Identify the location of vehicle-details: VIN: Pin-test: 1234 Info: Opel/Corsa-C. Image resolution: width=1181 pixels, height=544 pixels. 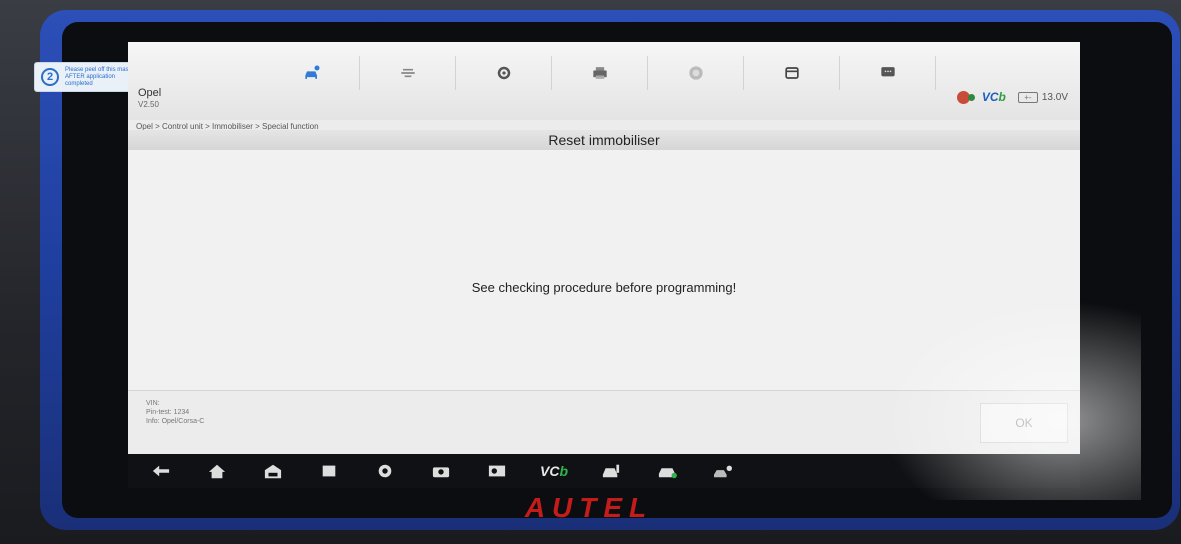
(175, 412).